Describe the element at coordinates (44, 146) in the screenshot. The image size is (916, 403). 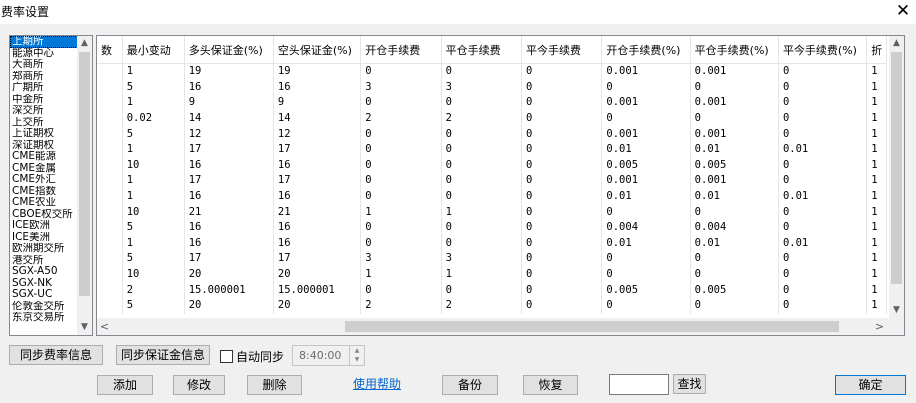
I see `exchange-list-item: 深证期权` at that location.